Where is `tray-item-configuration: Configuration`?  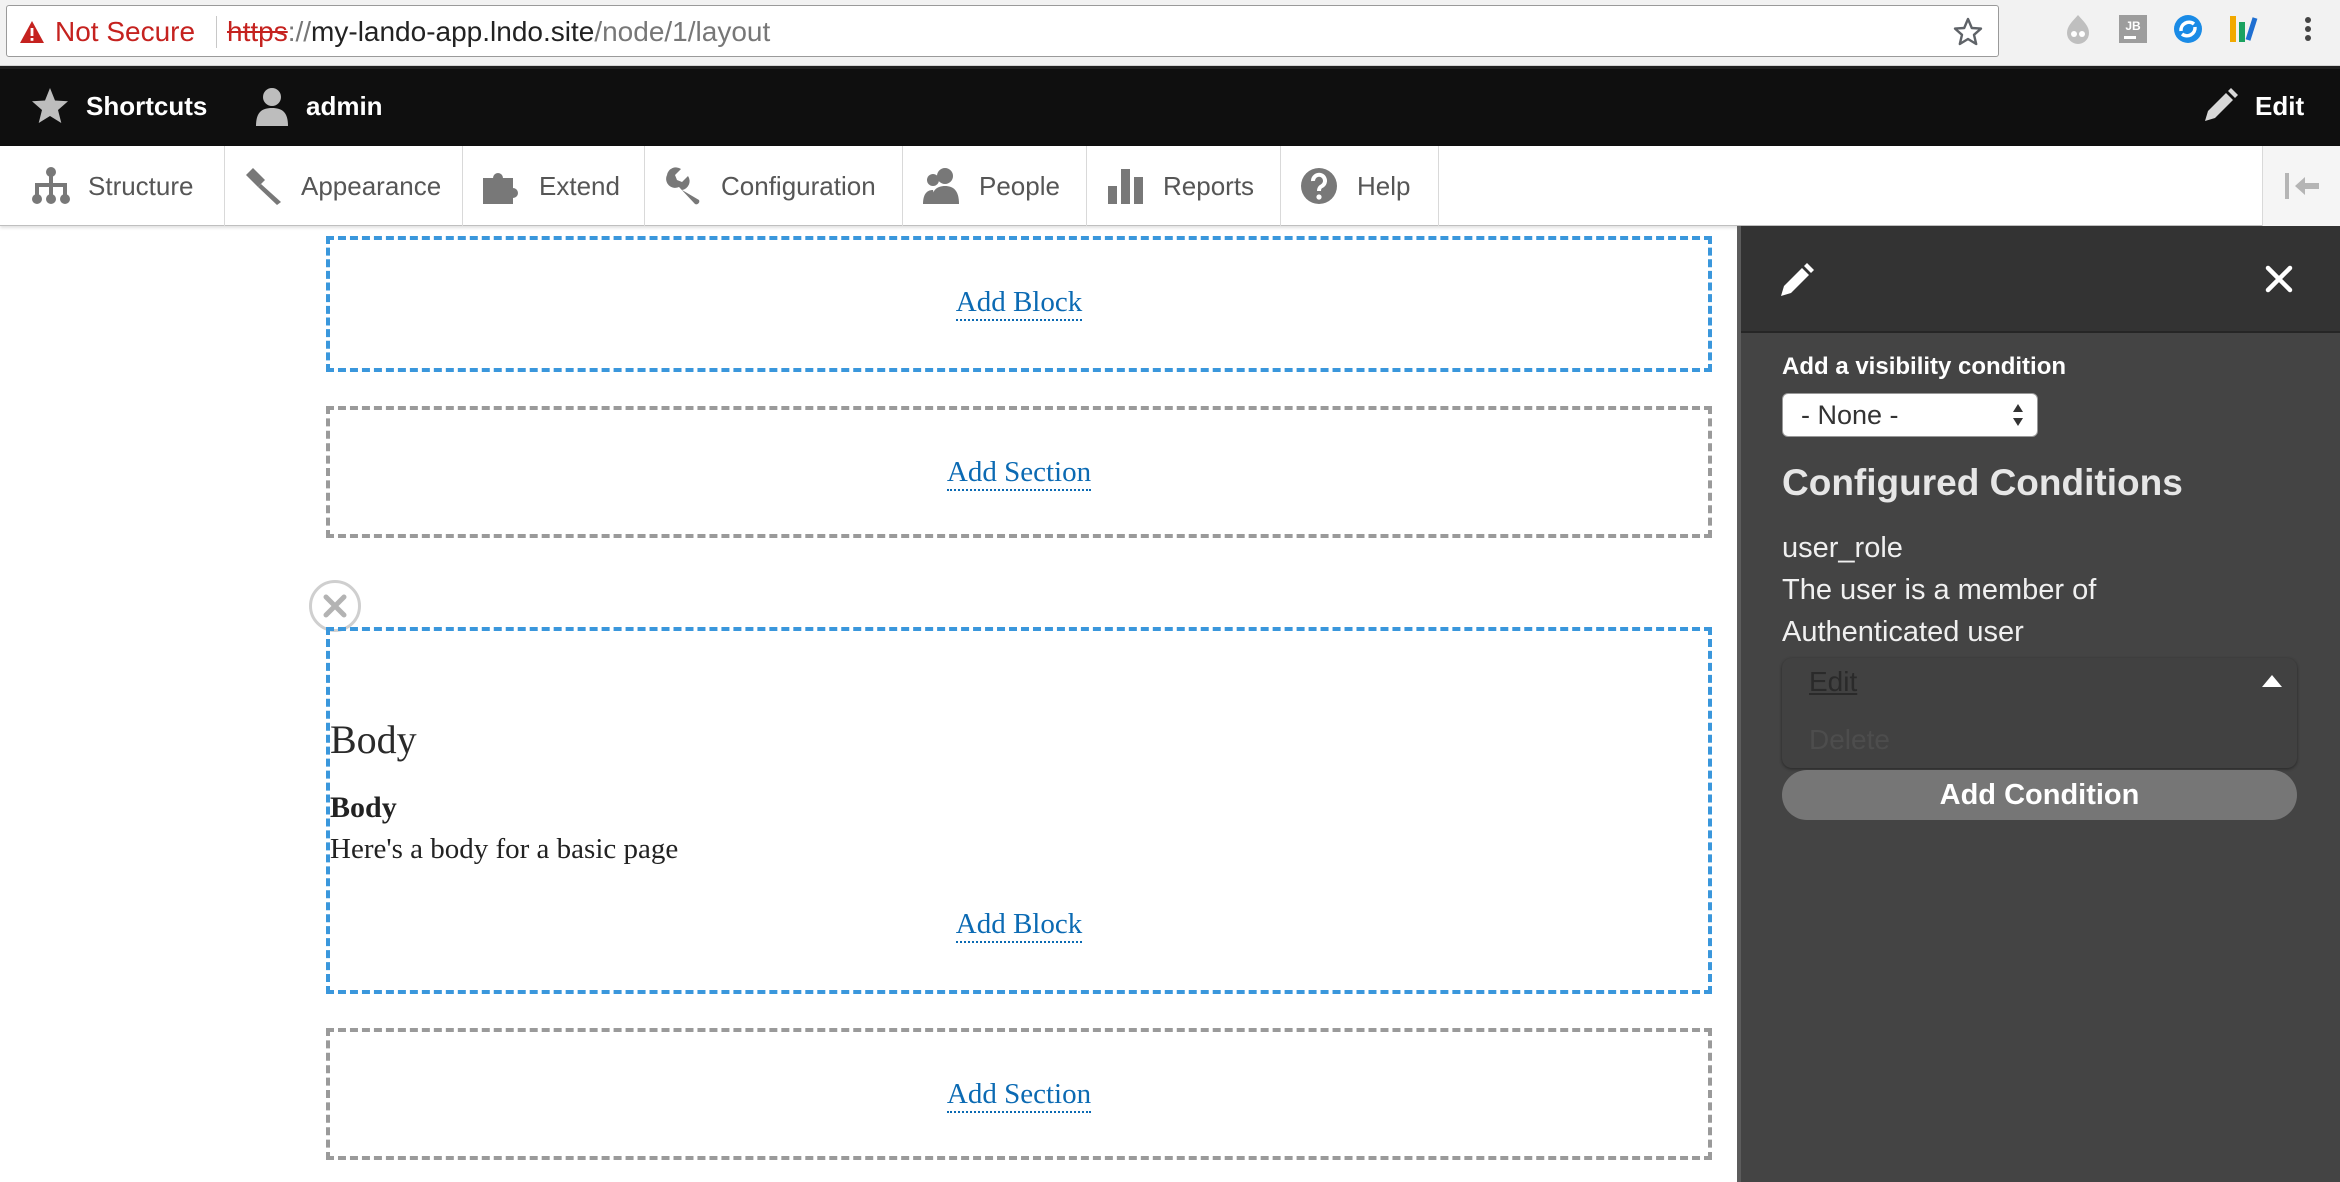 tray-item-configuration: Configuration is located at coordinates (774, 186).